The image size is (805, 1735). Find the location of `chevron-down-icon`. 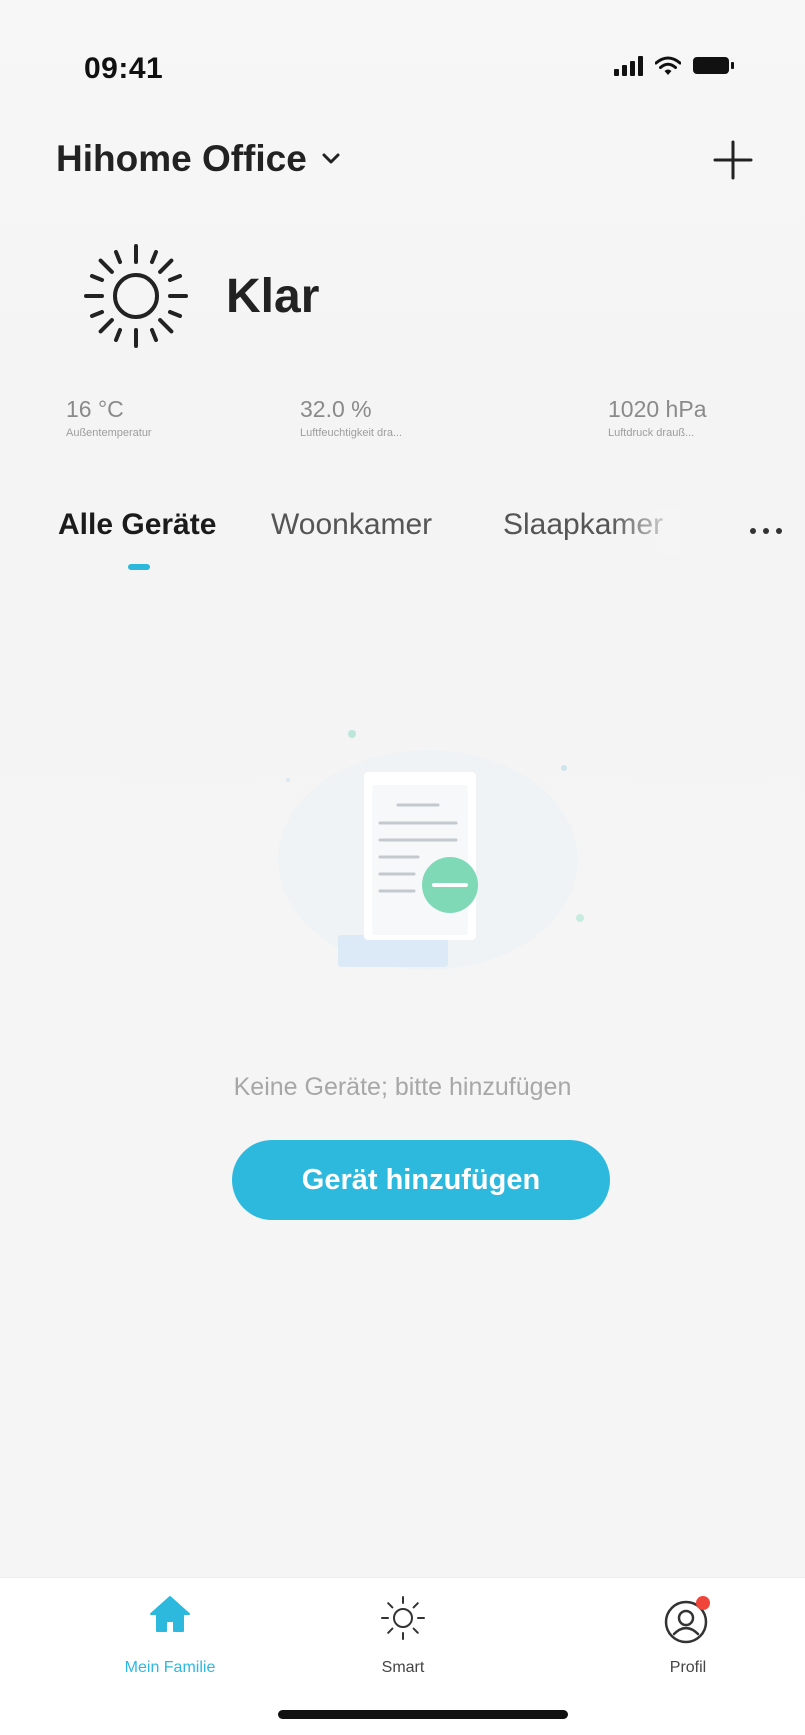

chevron-down-icon is located at coordinates (331, 158).